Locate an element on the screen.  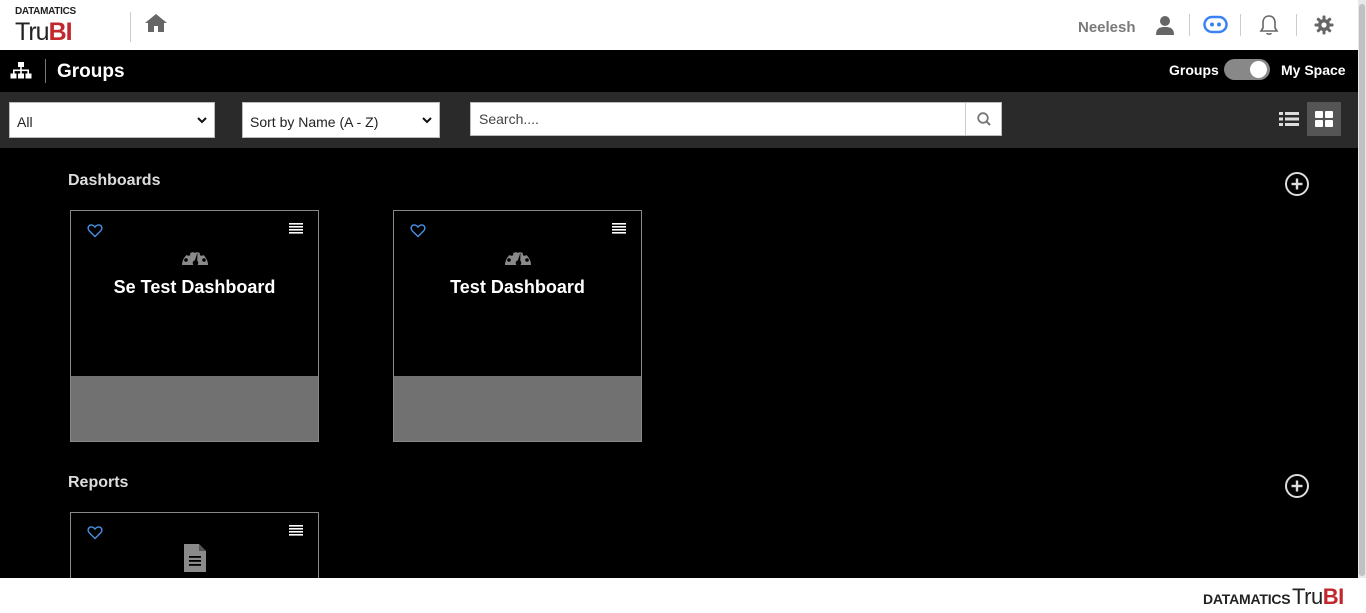
username: Neelesh is located at coordinates (1107, 27).